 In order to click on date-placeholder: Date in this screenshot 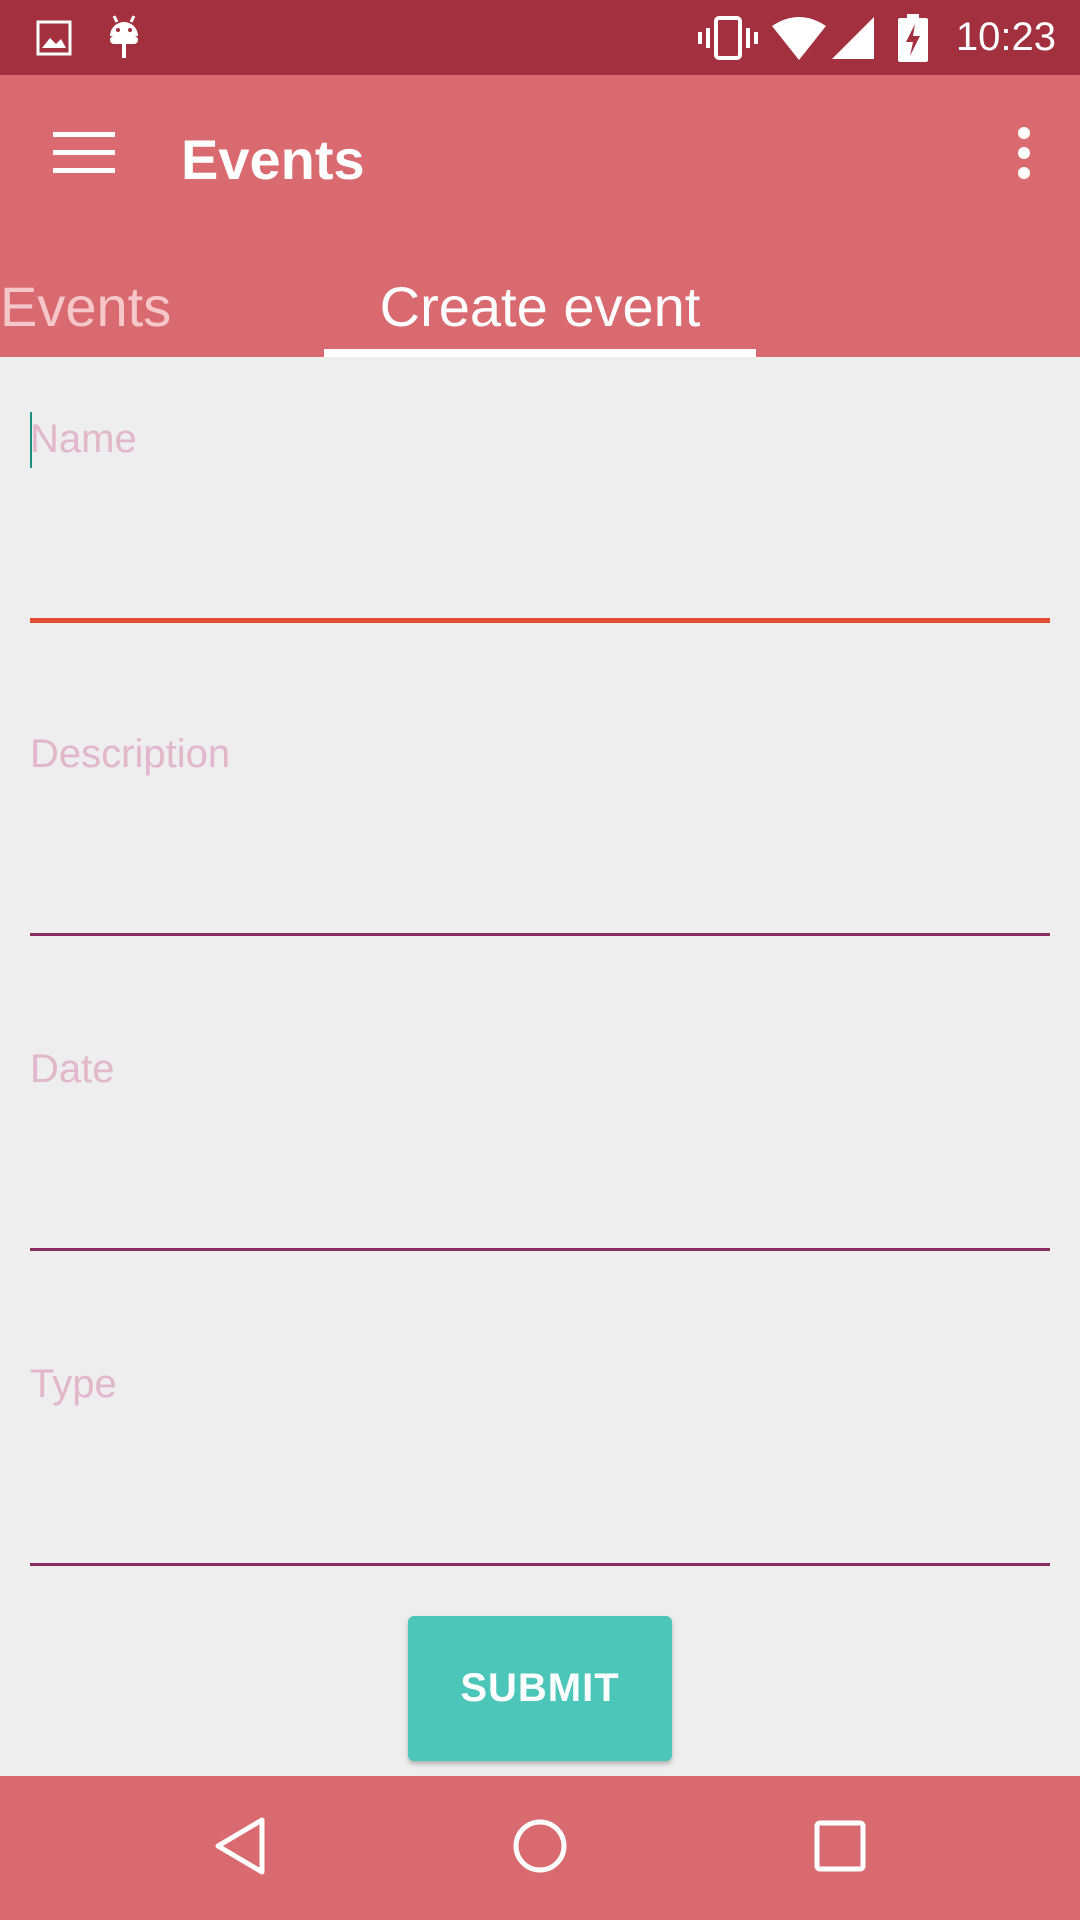, I will do `click(72, 1069)`.